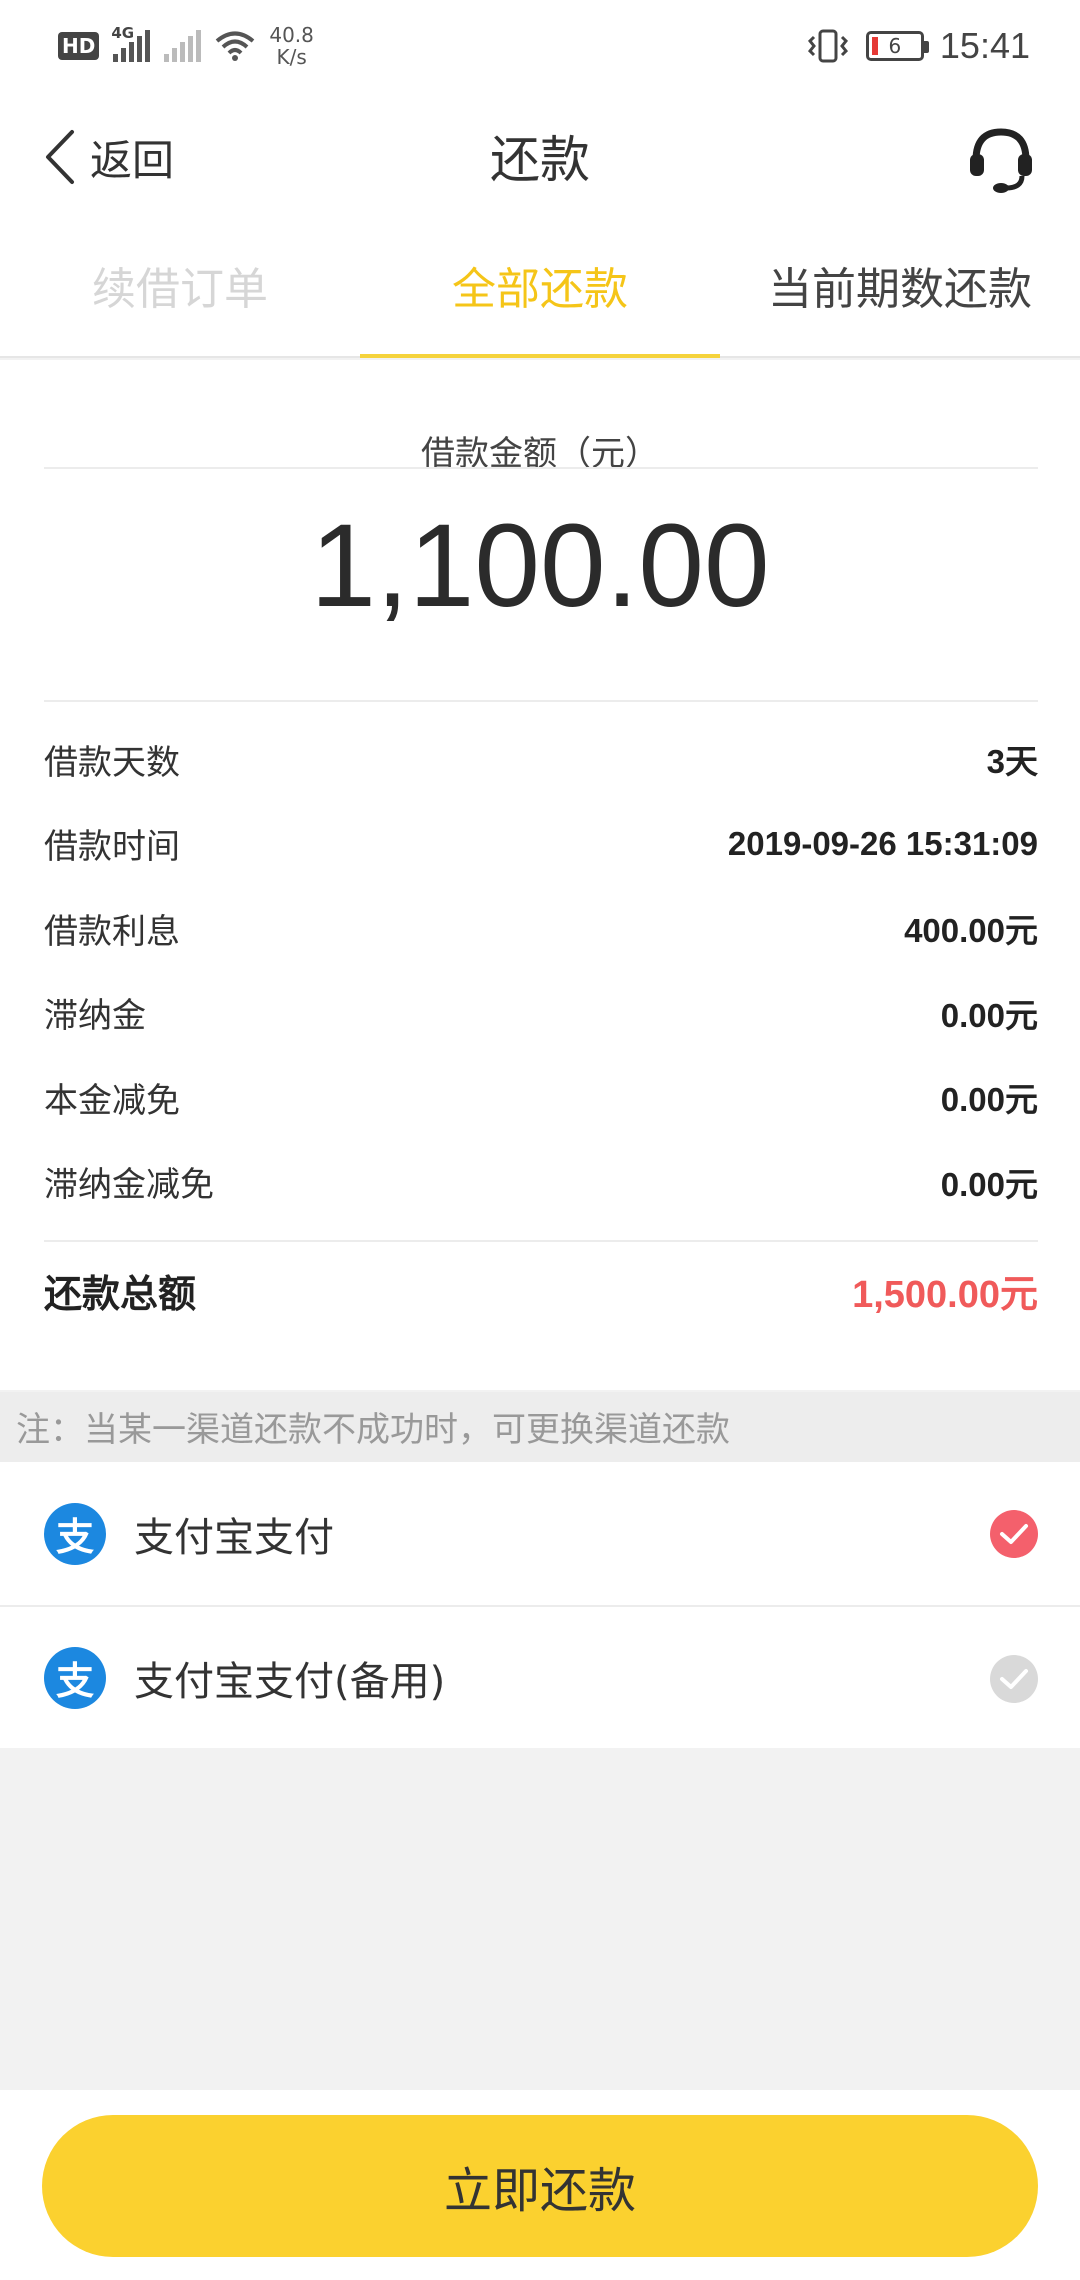  Describe the element at coordinates (183, 46) in the screenshot. I see `secondary-signal-icon` at that location.